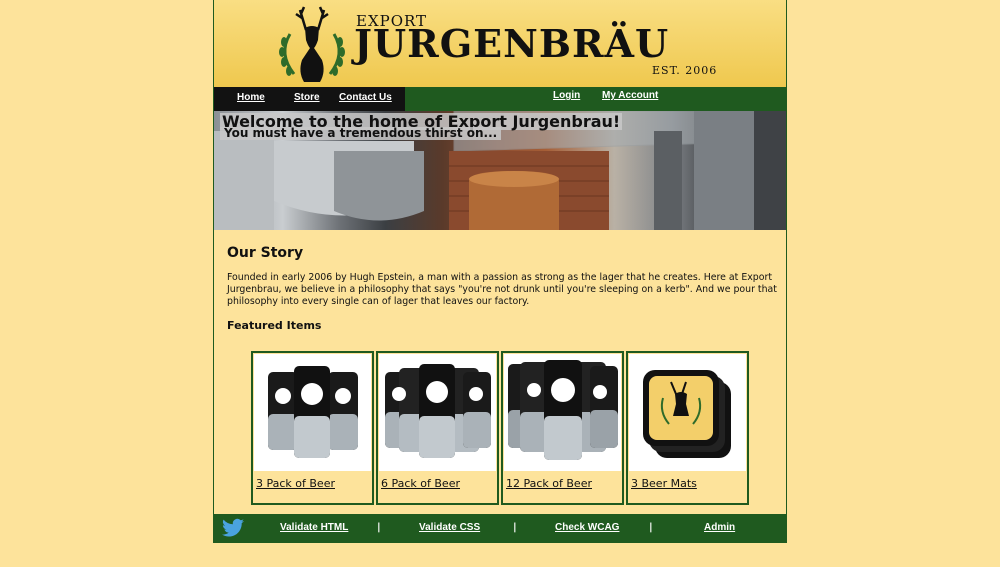 This screenshot has width=1000, height=567. Describe the element at coordinates (307, 97) in the screenshot. I see `nav-store-link: Store` at that location.